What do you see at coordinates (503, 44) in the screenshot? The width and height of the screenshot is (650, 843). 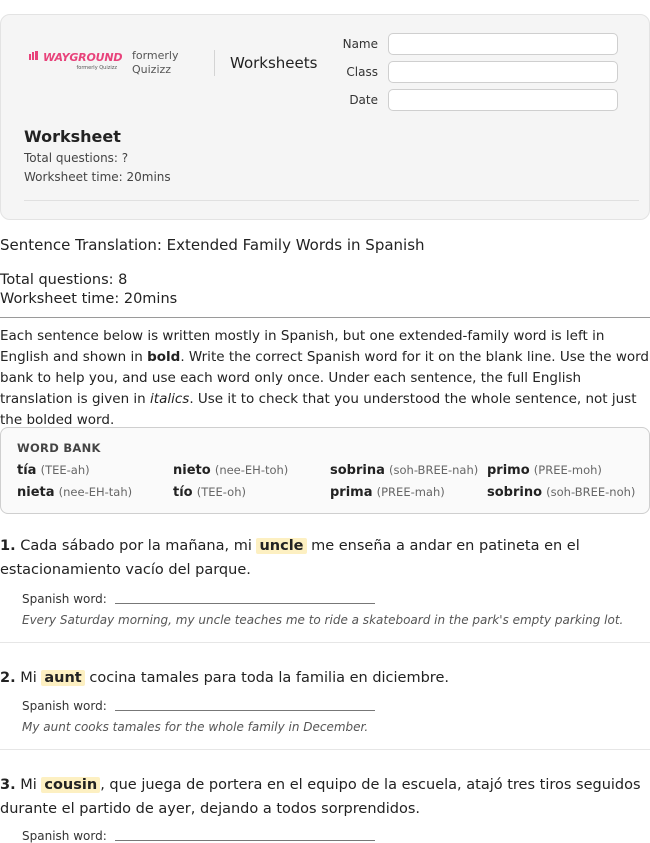 I see `name-input` at bounding box center [503, 44].